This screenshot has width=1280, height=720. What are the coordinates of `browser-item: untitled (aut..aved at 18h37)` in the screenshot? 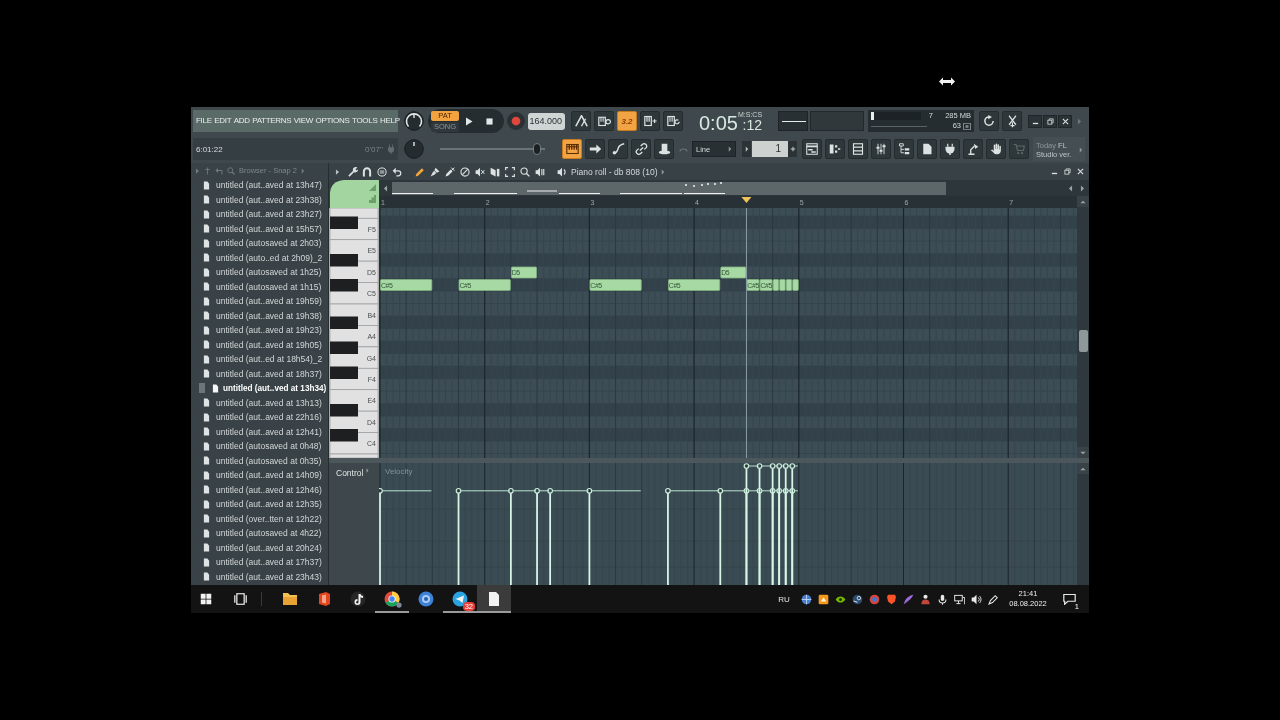 It's located at (259, 373).